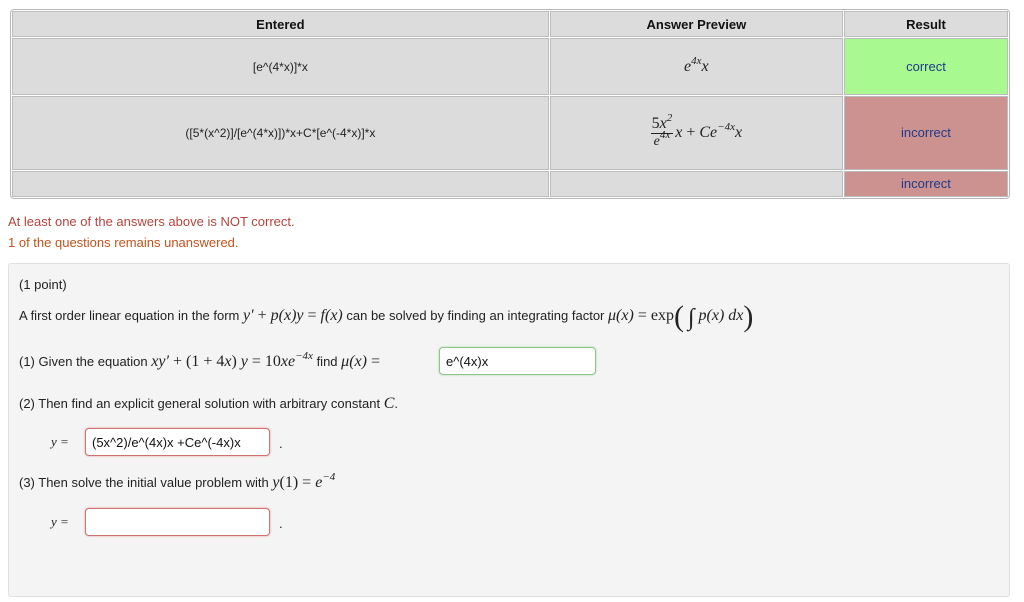 The width and height of the screenshot is (1024, 602). What do you see at coordinates (517, 361) in the screenshot?
I see `mu-answer-input` at bounding box center [517, 361].